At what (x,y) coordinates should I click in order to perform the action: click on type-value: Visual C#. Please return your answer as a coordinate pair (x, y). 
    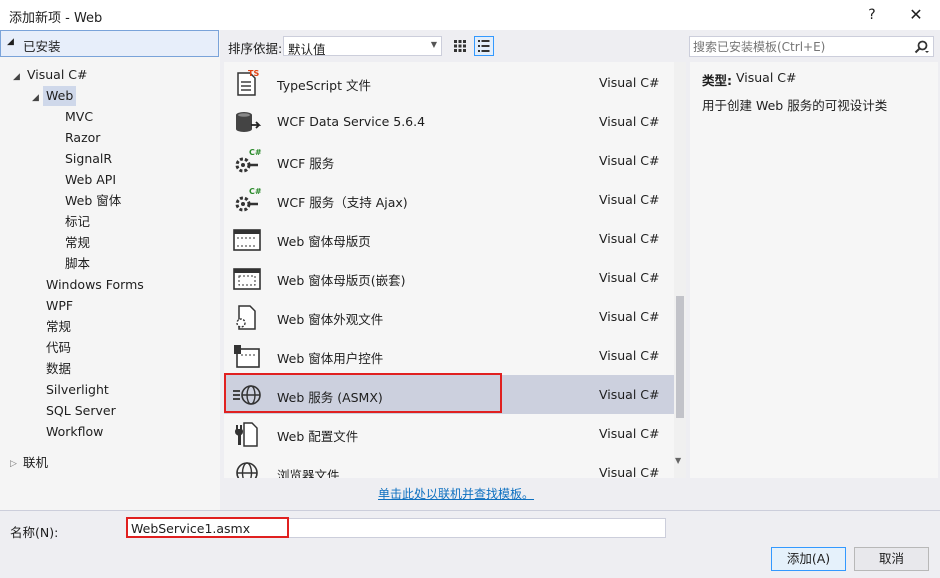
    Looking at the image, I should click on (766, 77).